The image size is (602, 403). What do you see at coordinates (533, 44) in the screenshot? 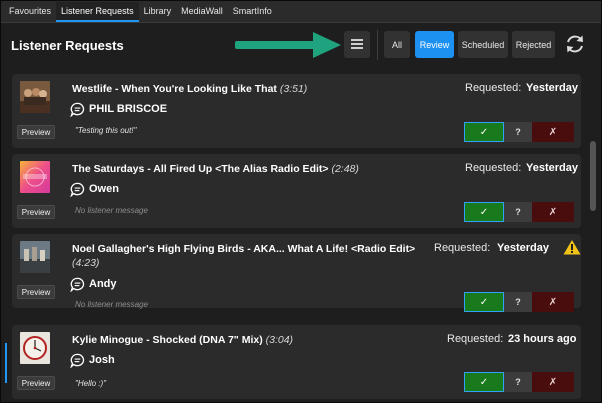
I see `filter-rejected-button: Rejected` at bounding box center [533, 44].